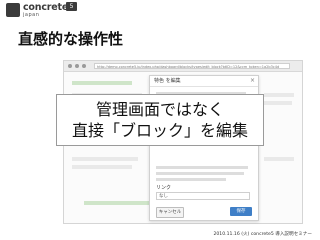  I want to click on close-icon: ×, so click(252, 80).